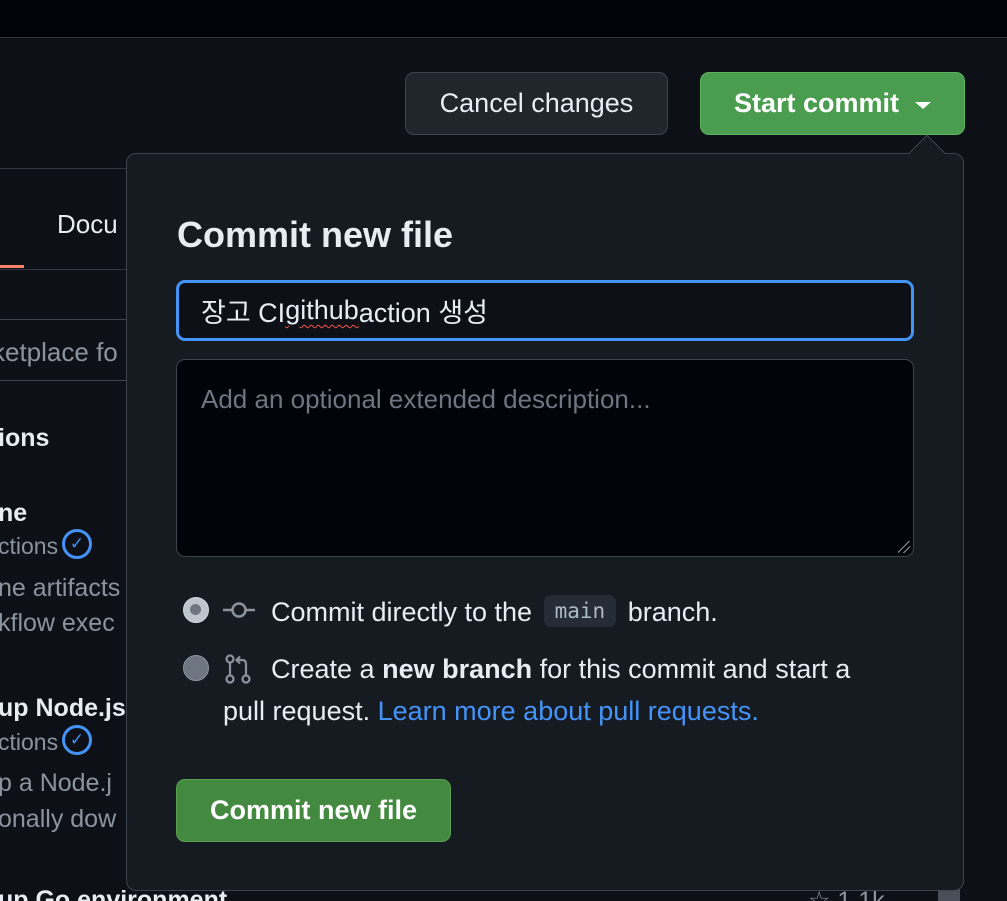 The height and width of the screenshot is (901, 1007). Describe the element at coordinates (239, 610) in the screenshot. I see `git-commit-icon` at that location.